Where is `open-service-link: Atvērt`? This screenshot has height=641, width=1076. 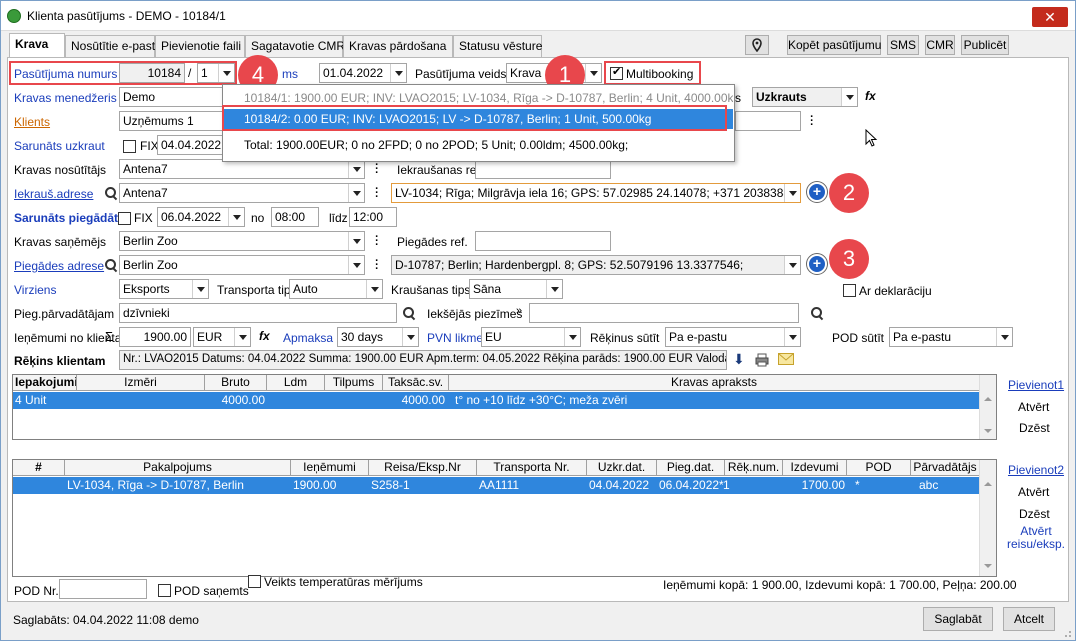 open-service-link: Atvērt is located at coordinates (1033, 492).